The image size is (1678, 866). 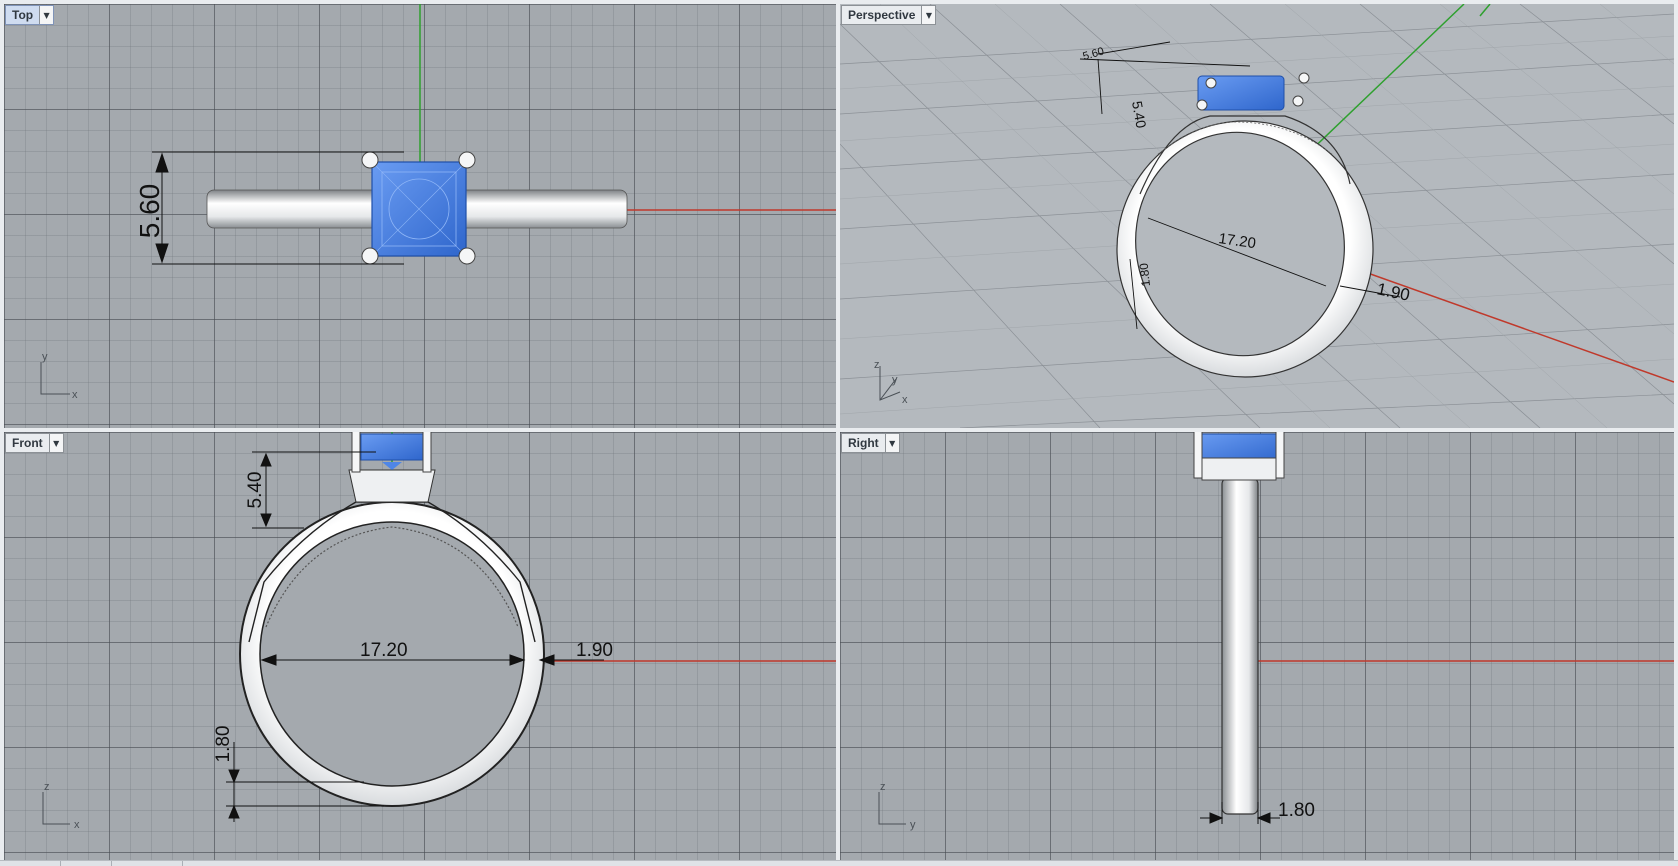 I want to click on viewport-tab-top: Top ▼, so click(x=30, y=15).